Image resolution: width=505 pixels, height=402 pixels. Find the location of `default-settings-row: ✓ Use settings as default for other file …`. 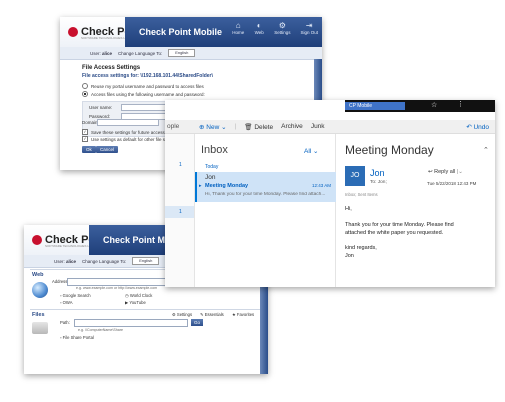

default-settings-row: ✓ Use settings as default for other file … is located at coordinates (130, 139).